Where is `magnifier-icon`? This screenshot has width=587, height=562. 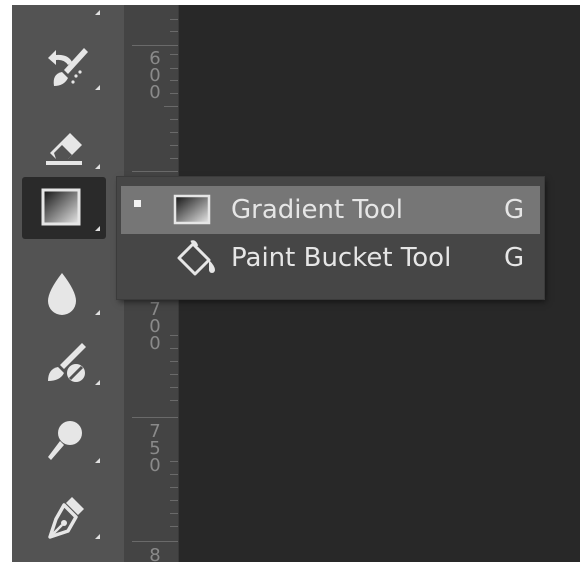
magnifier-icon is located at coordinates (65, 440).